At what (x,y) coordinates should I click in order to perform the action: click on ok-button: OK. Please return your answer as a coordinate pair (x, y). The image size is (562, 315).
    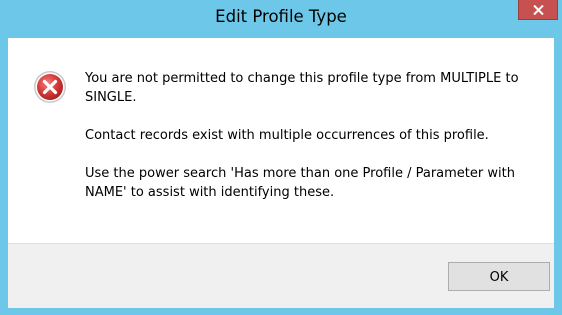
    Looking at the image, I should click on (499, 276).